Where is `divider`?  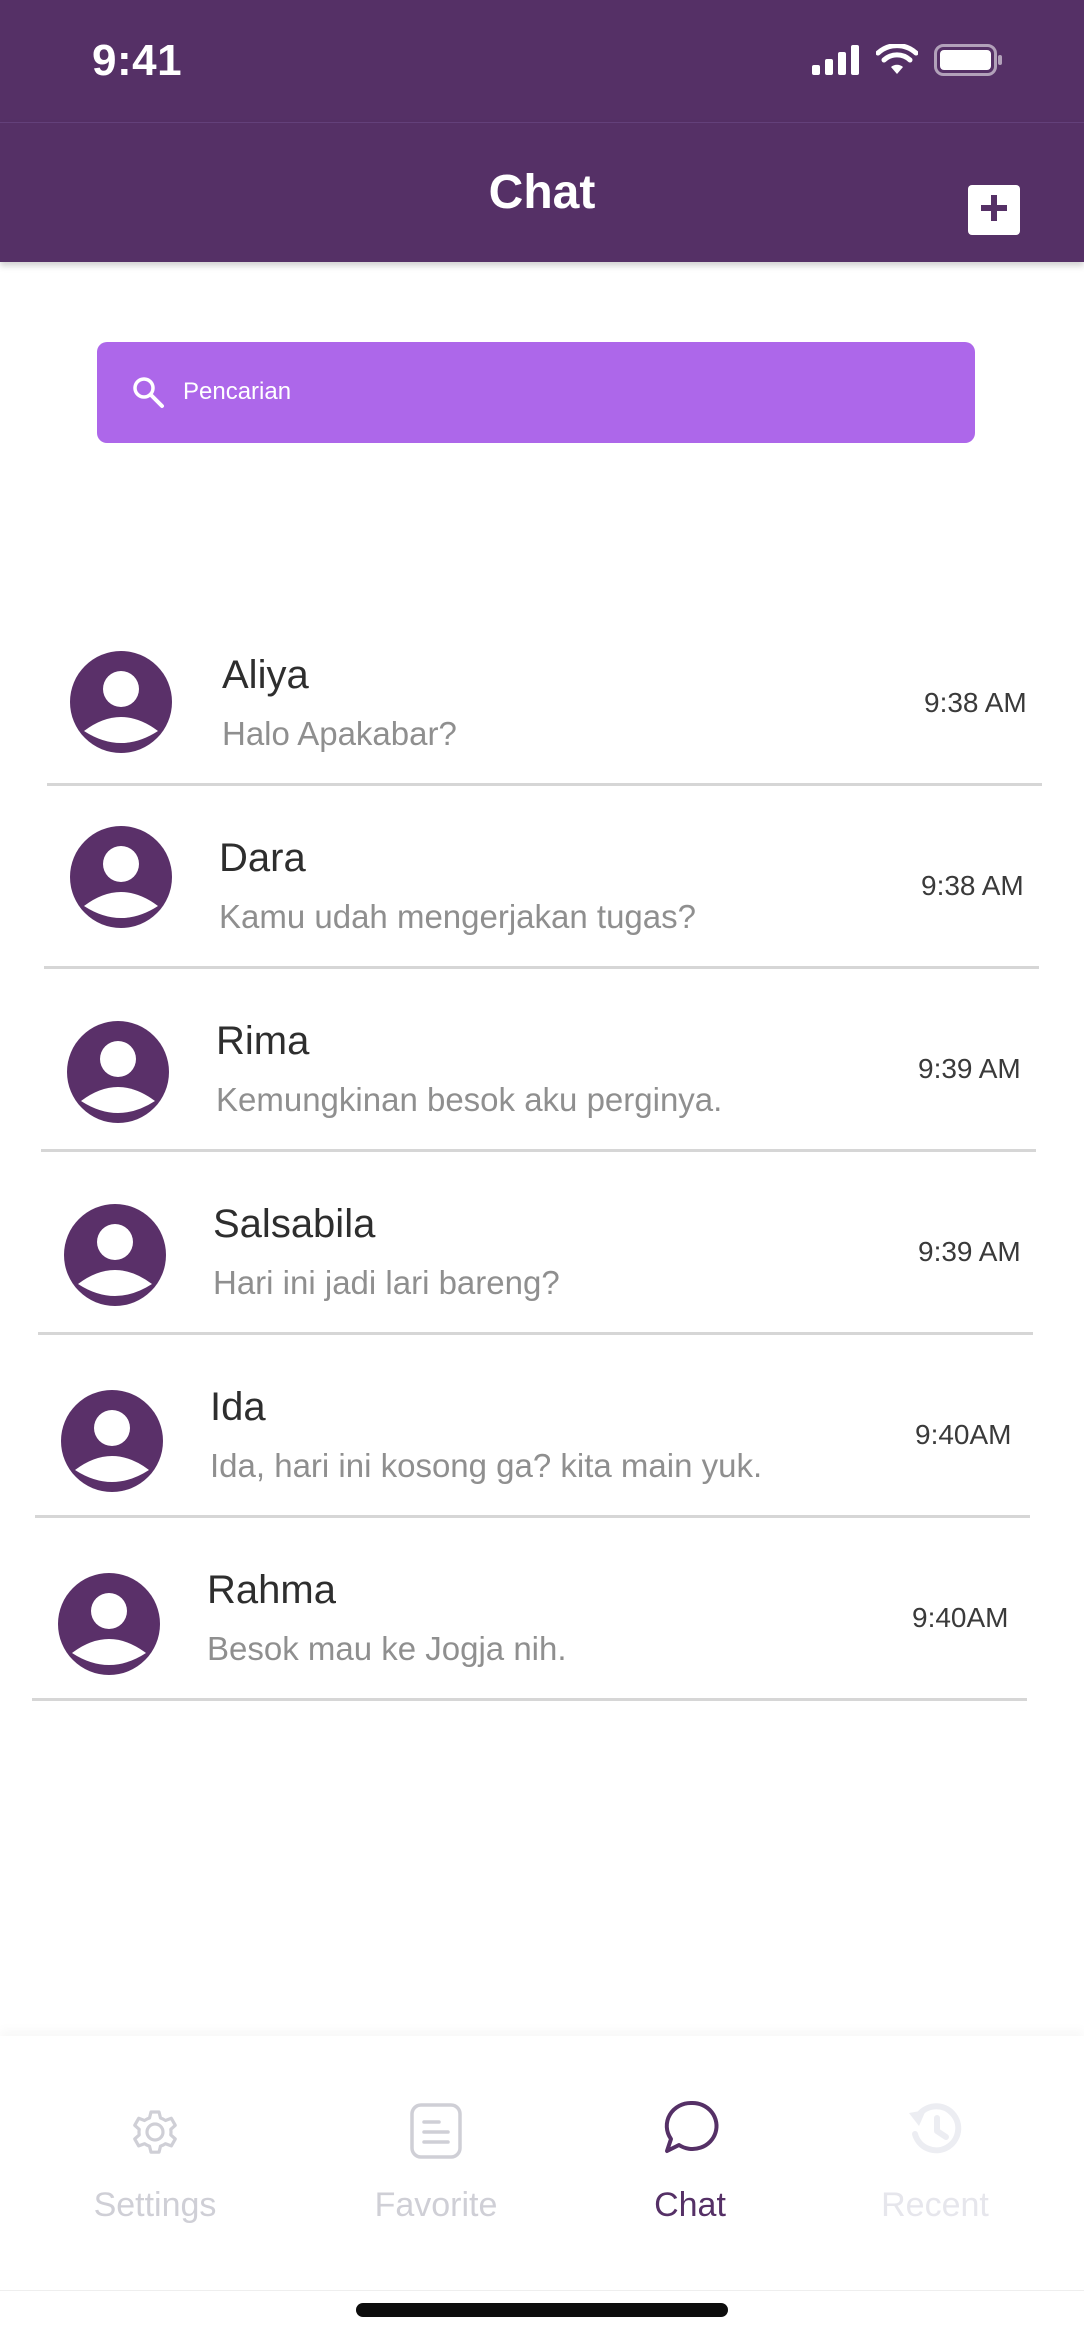 divider is located at coordinates (529, 1699).